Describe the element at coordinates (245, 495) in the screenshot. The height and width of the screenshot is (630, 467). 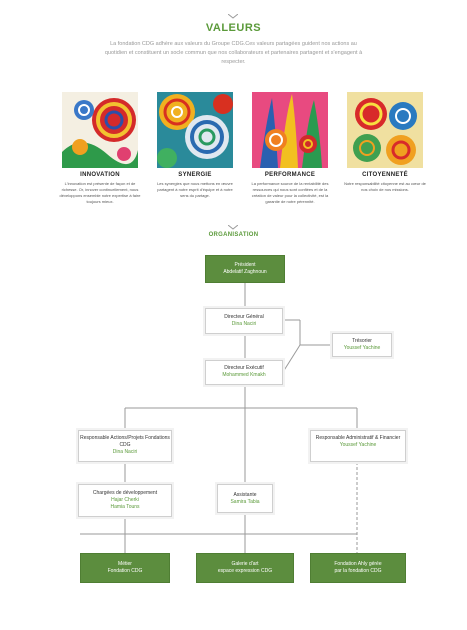
I see `assistante-role: Assistante` at that location.